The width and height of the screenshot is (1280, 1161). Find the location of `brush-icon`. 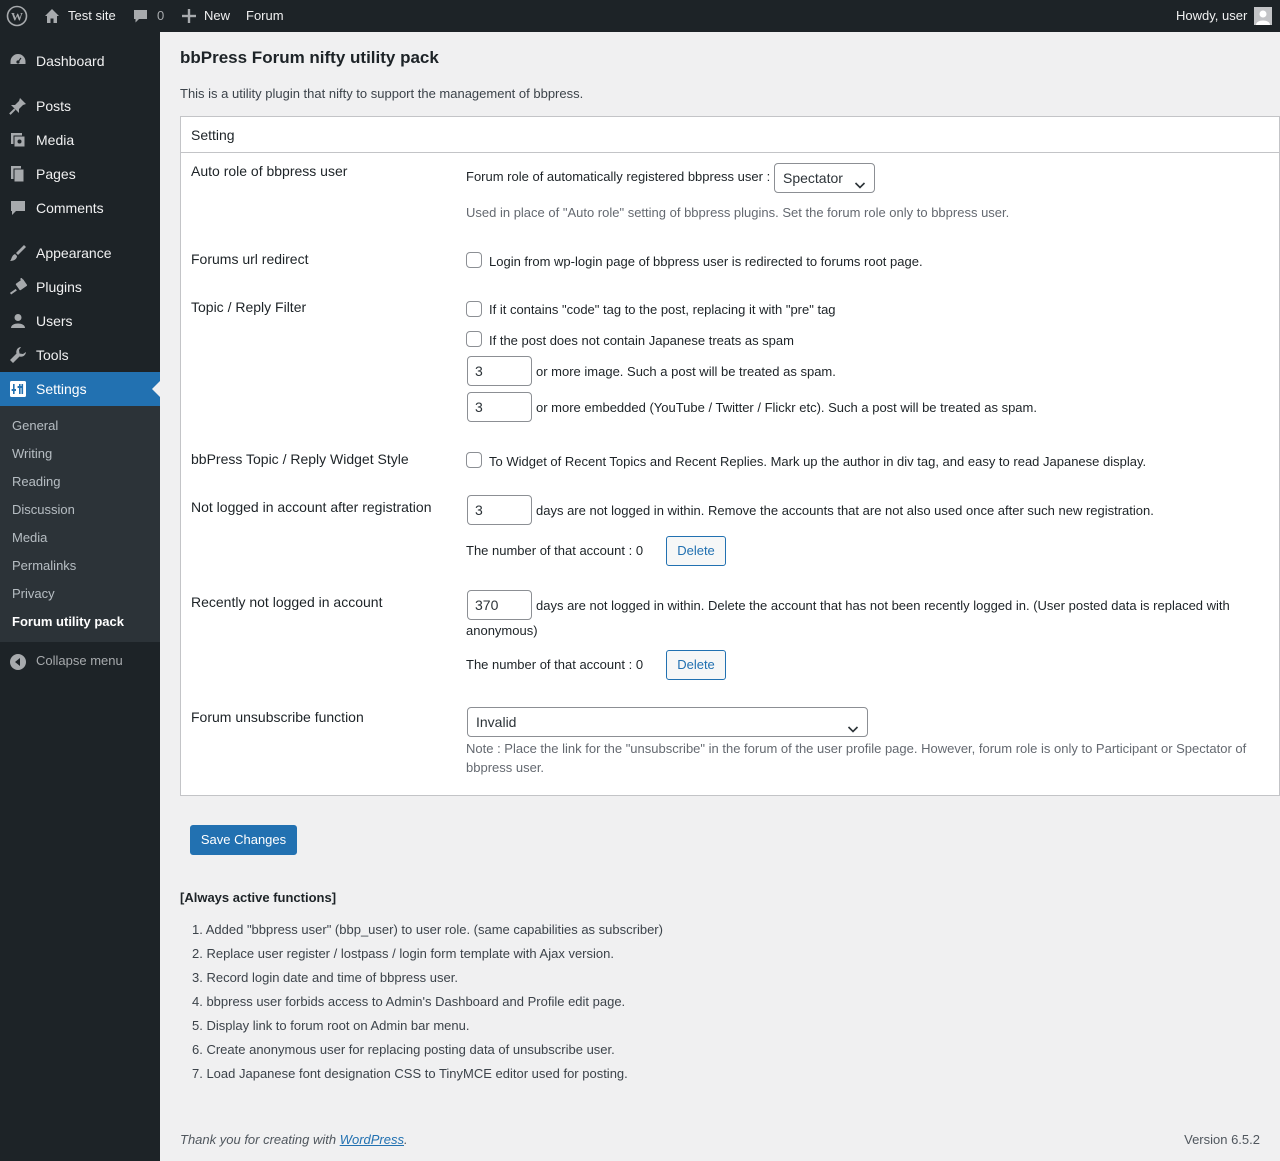

brush-icon is located at coordinates (18, 253).